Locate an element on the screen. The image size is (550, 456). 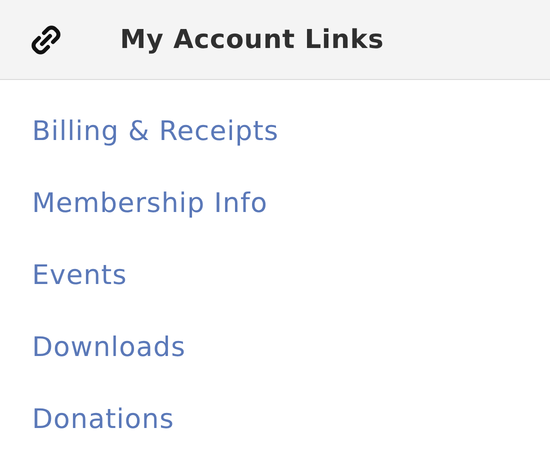
account-link: Membership Info is located at coordinates (150, 203).